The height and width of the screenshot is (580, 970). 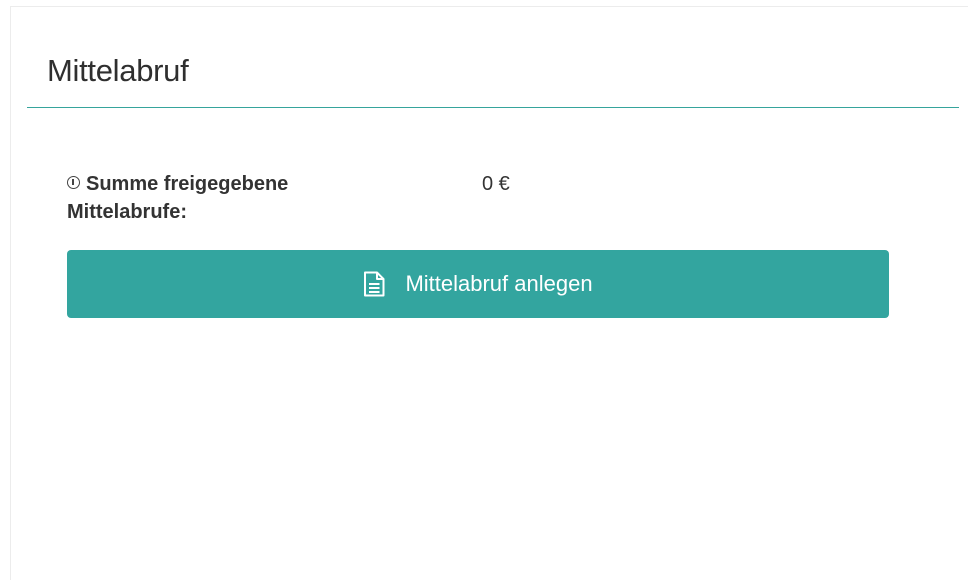 I want to click on create-mittelabruf-button: Mittelabruf anlegen, so click(x=478, y=284).